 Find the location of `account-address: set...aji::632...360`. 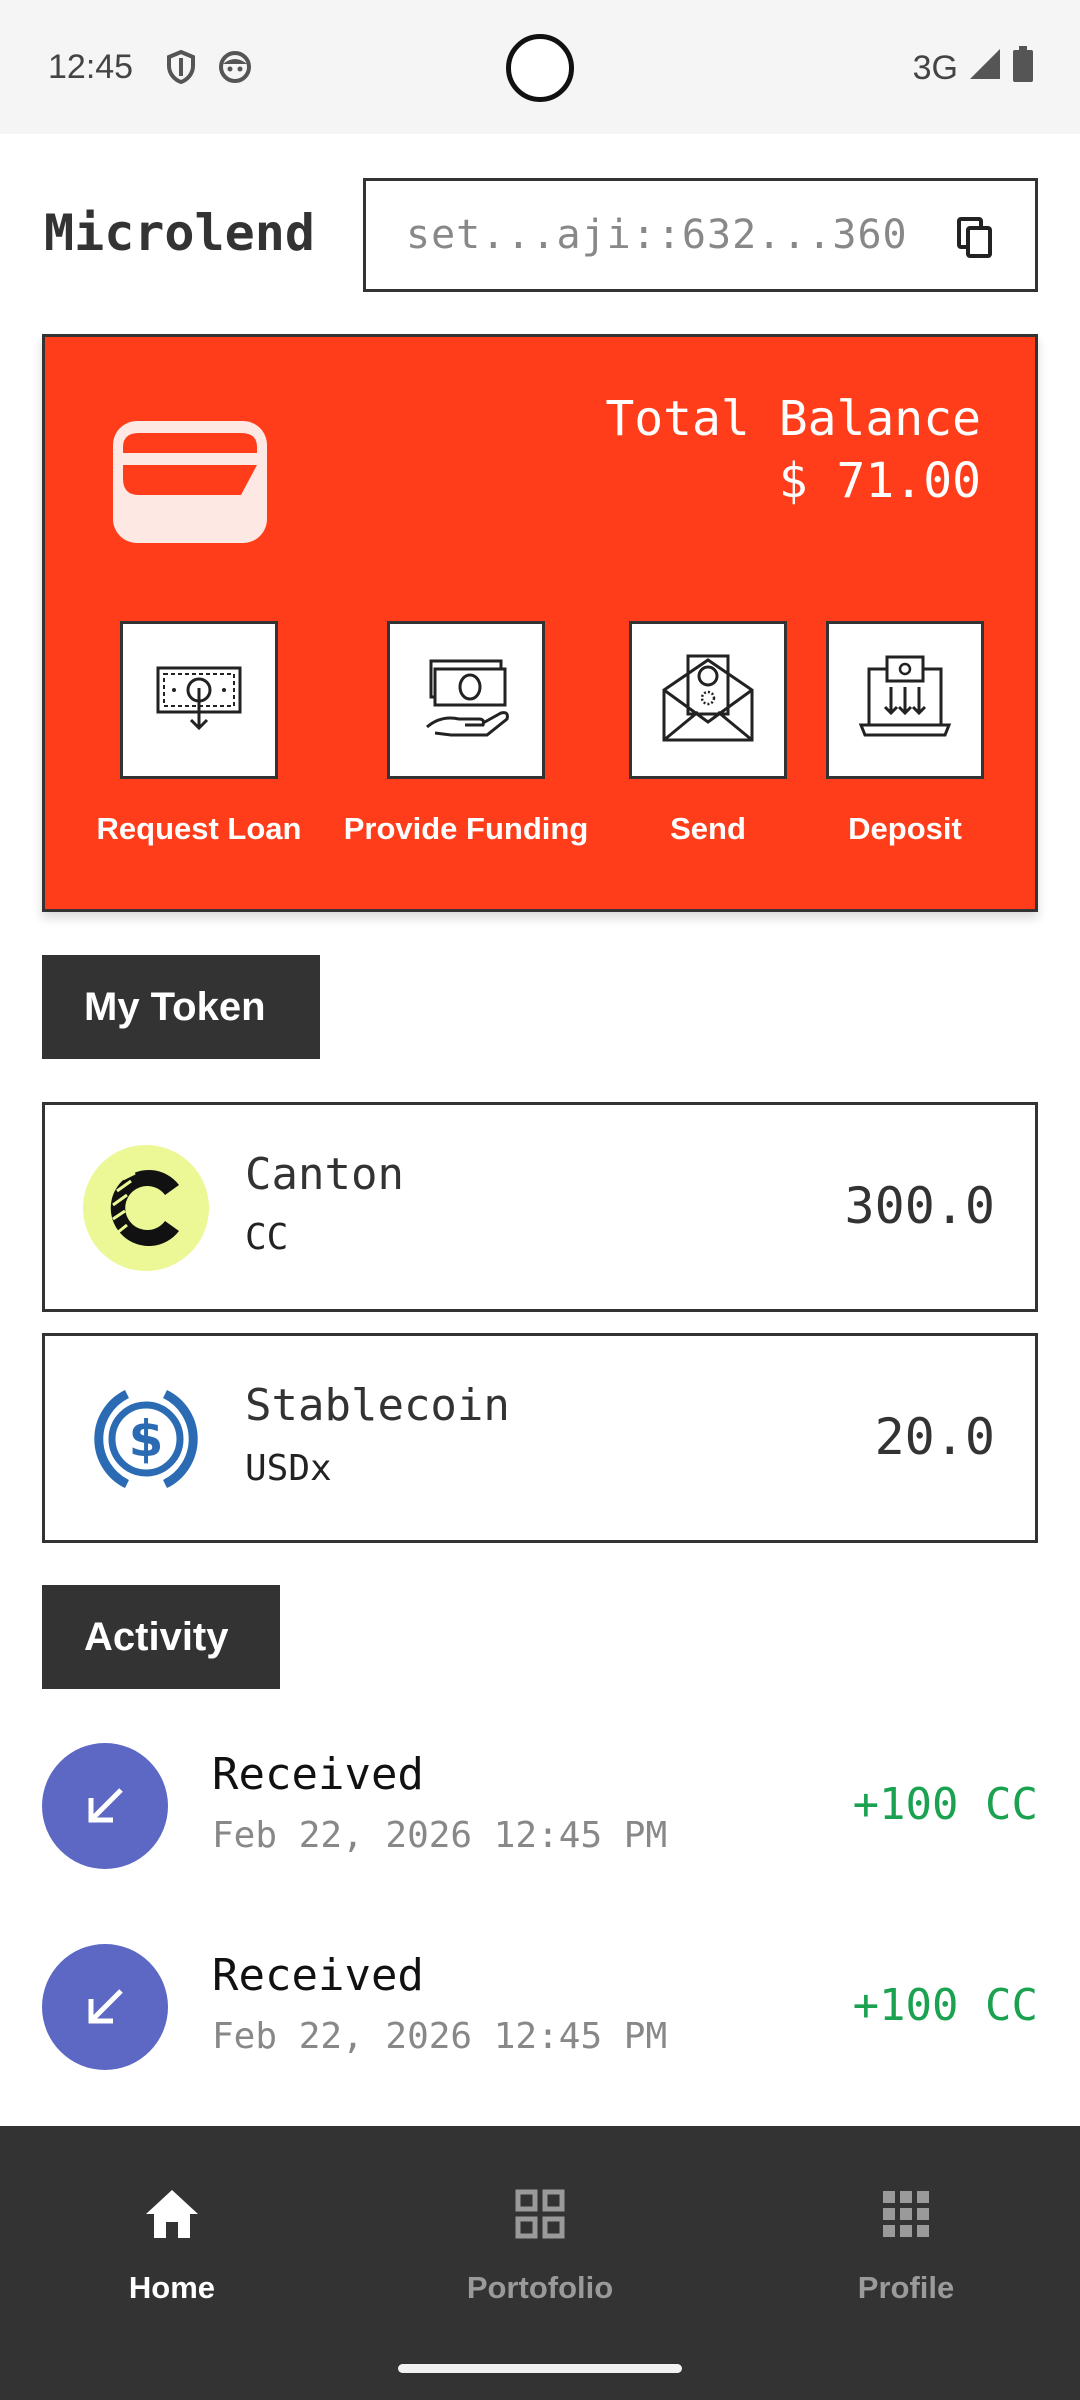

account-address: set...aji::632...360 is located at coordinates (657, 235).